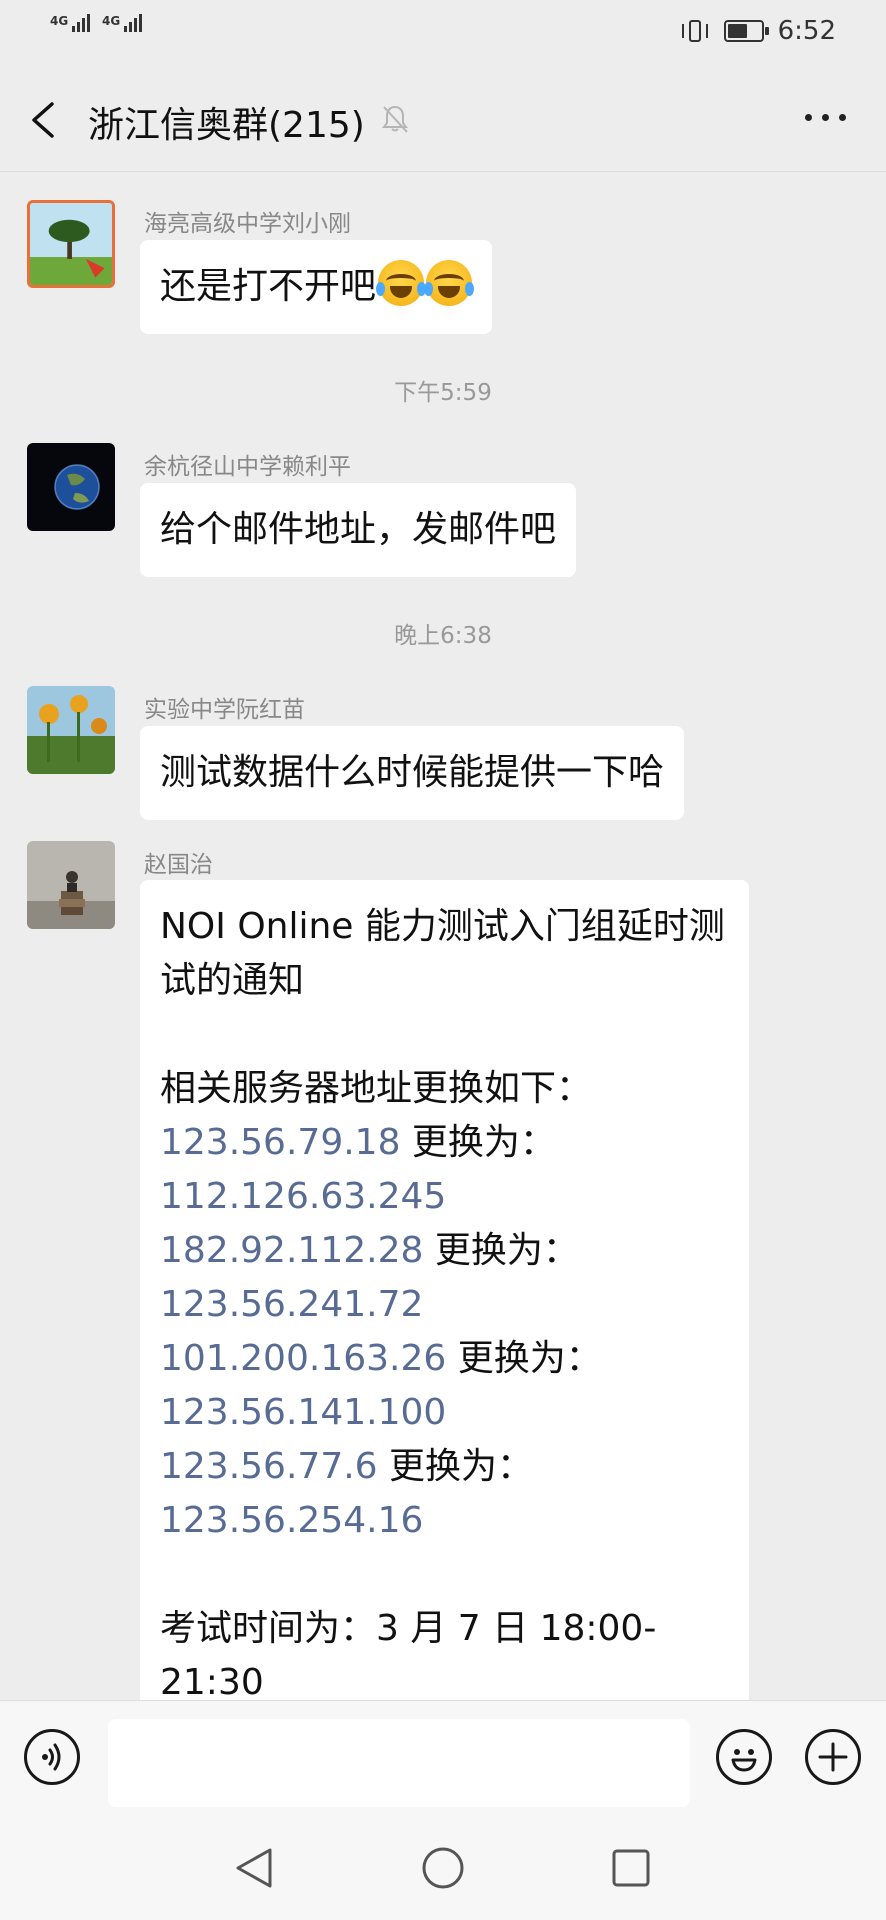  I want to click on chat-title: 浙江信奥群(215), so click(226, 125).